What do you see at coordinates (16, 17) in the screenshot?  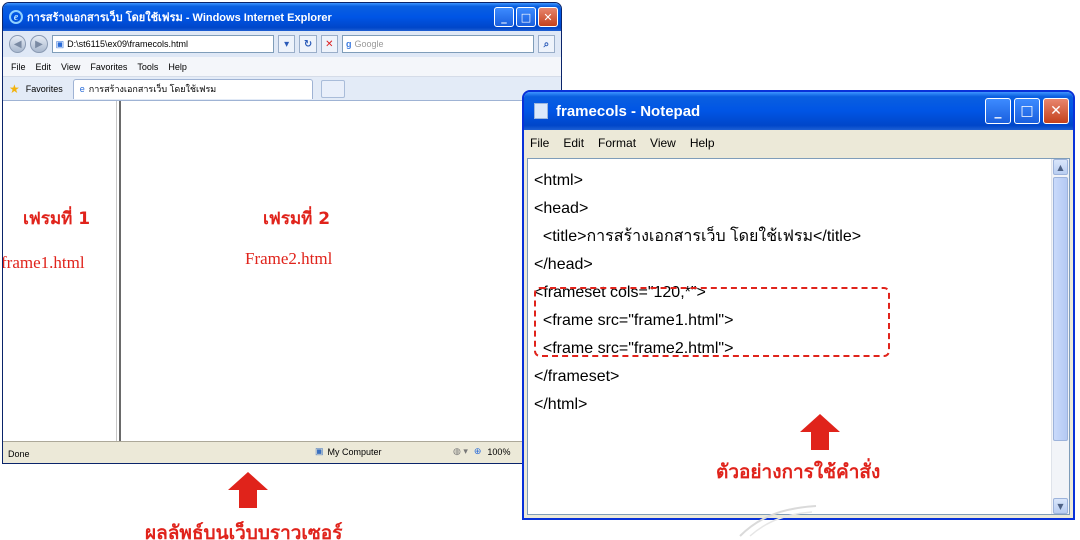 I see `ie-logo-icon: e` at bounding box center [16, 17].